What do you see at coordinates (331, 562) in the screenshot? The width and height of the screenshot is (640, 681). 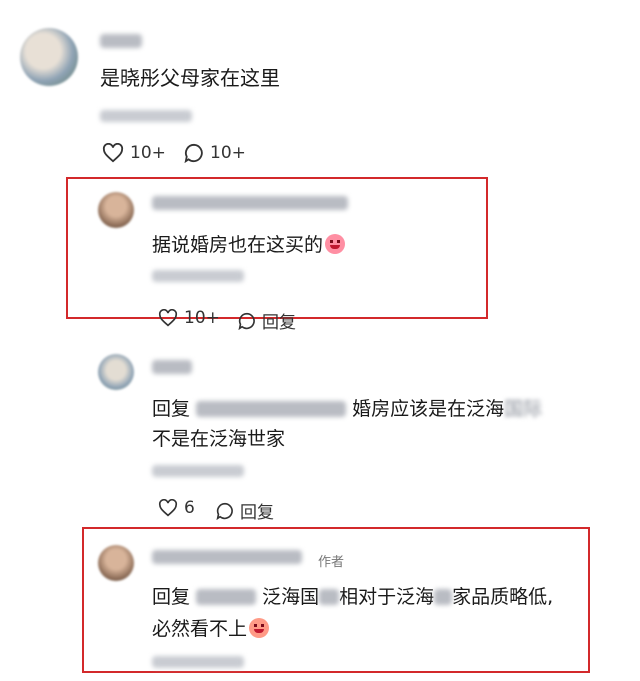 I see `author-tag: 作者` at bounding box center [331, 562].